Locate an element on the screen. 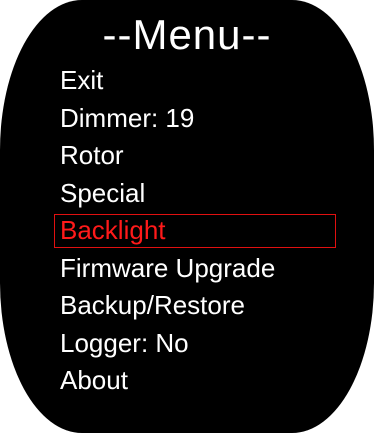 This screenshot has width=374, height=433. menu-item-backup-restore: Backup/Restore is located at coordinates (167, 306).